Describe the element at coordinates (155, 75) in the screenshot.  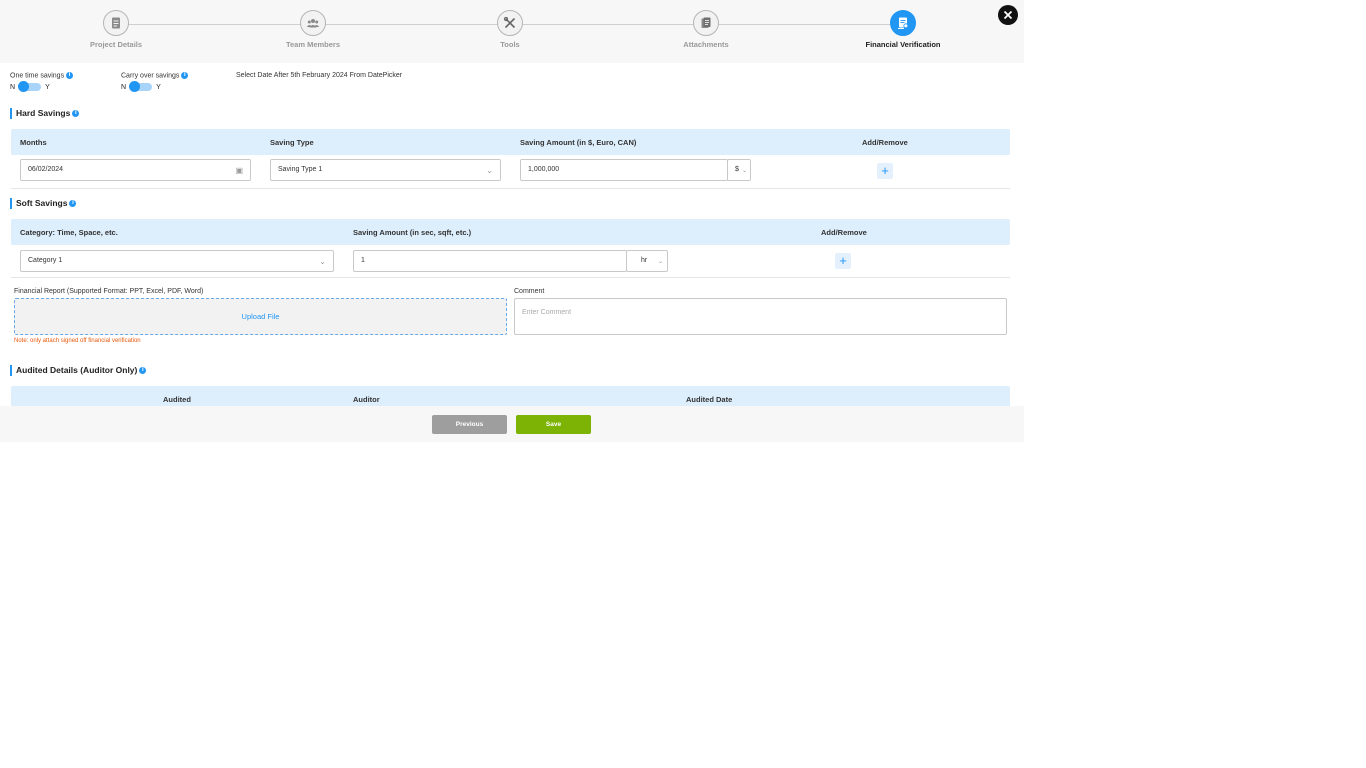
I see `carry-over-savings-label: Carry over savings i` at that location.